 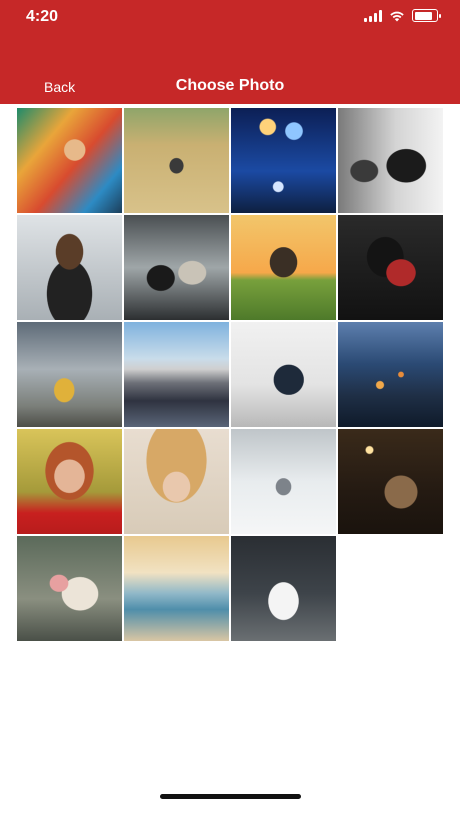 I want to click on photo-thumbnail-tree-sunset-field, so click(x=283, y=267).